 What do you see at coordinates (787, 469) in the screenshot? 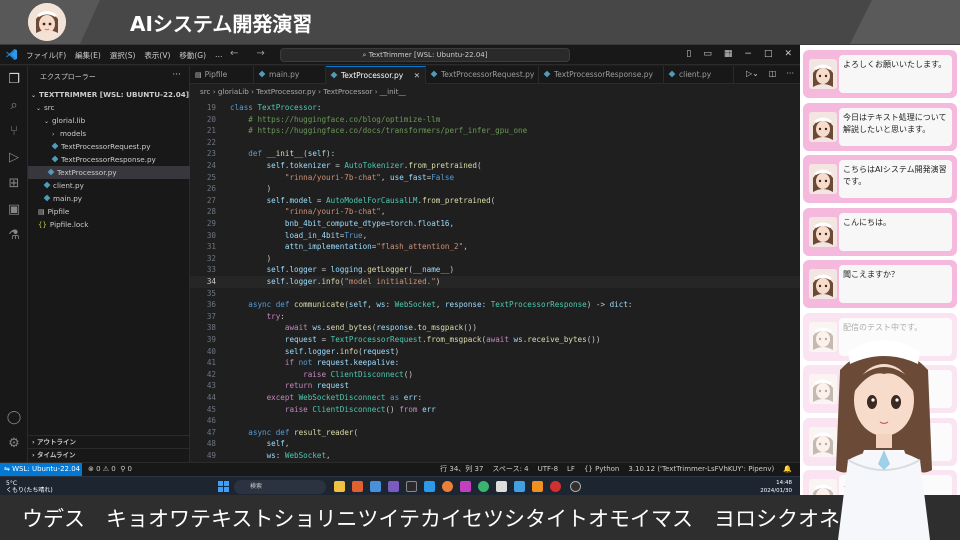
I see `notifications-bell-icon: 🔔` at bounding box center [787, 469].